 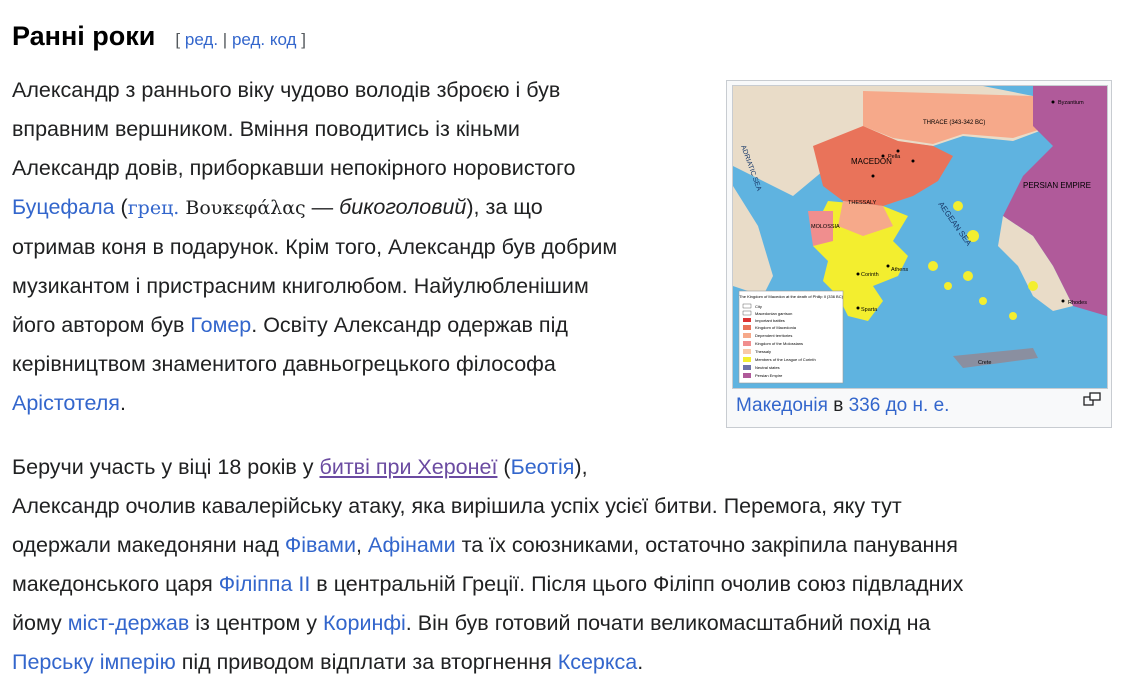 I want to click on section-heading: Ранні роки [ ред. | ред. код ], so click(x=159, y=36).